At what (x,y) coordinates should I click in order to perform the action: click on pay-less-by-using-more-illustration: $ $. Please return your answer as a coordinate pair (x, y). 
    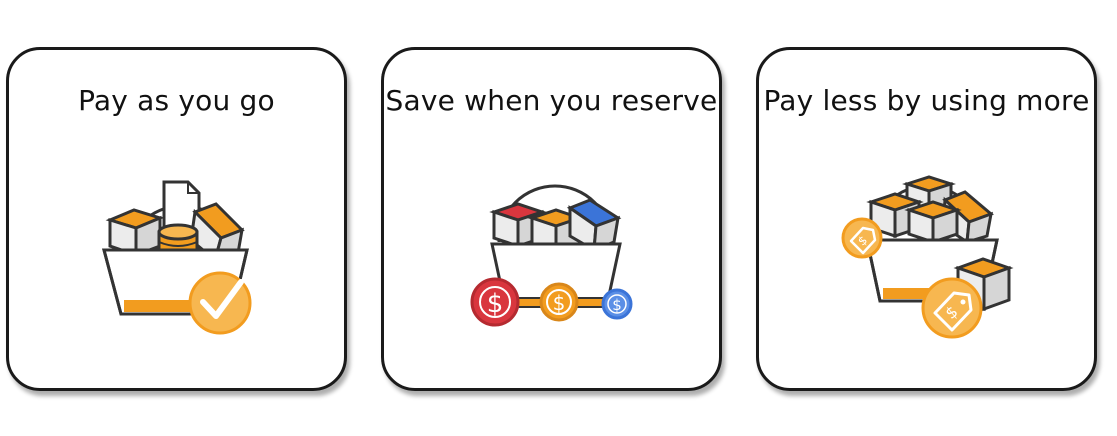
    Looking at the image, I should click on (927, 257).